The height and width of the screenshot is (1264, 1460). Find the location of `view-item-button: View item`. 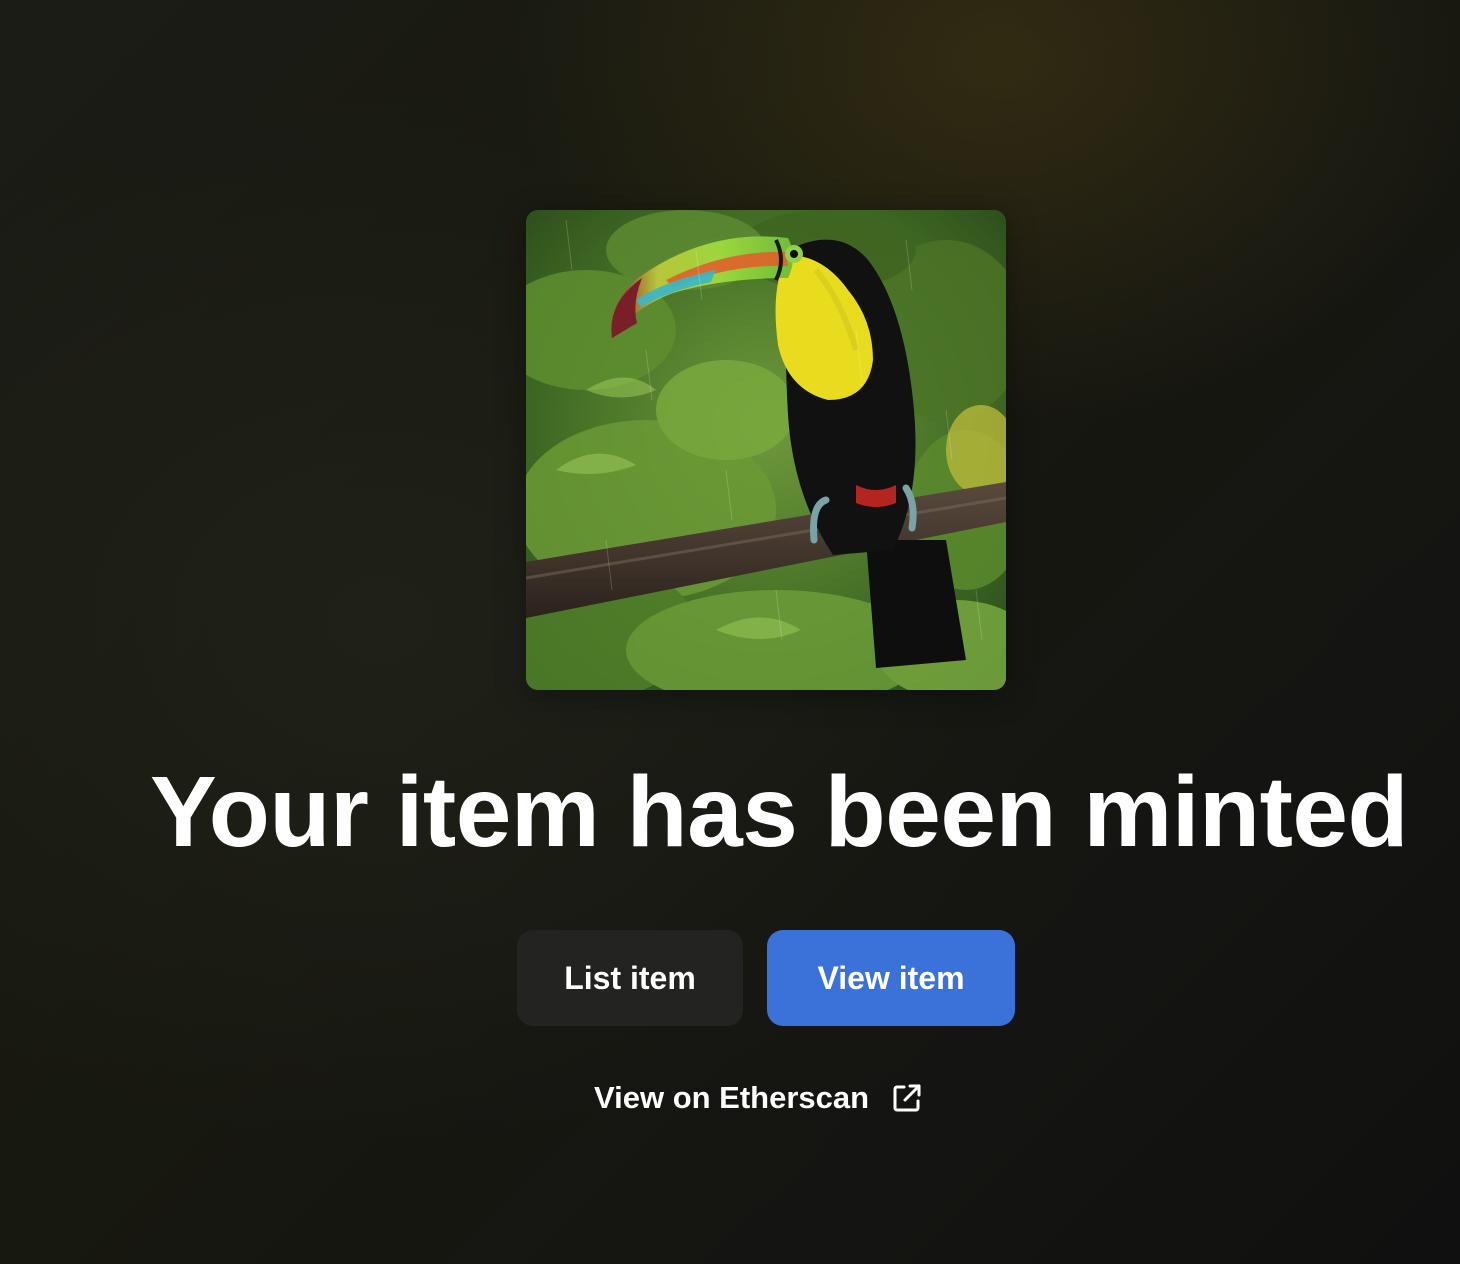

view-item-button: View item is located at coordinates (891, 978).